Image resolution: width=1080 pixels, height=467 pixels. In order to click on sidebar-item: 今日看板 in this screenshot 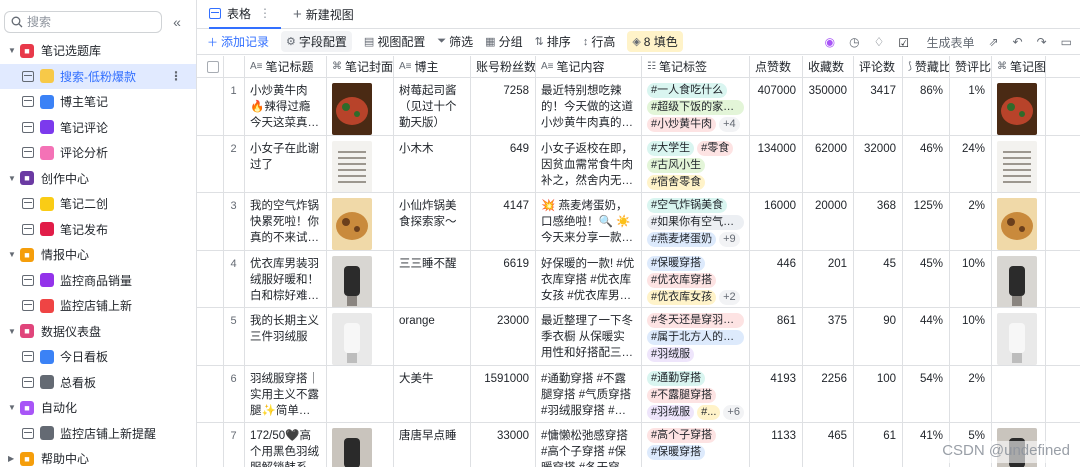, I will do `click(98, 357)`.